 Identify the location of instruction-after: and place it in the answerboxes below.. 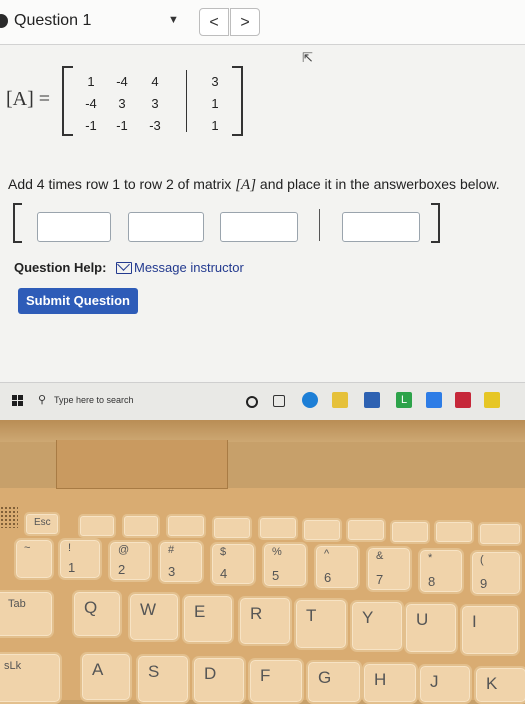
(378, 184).